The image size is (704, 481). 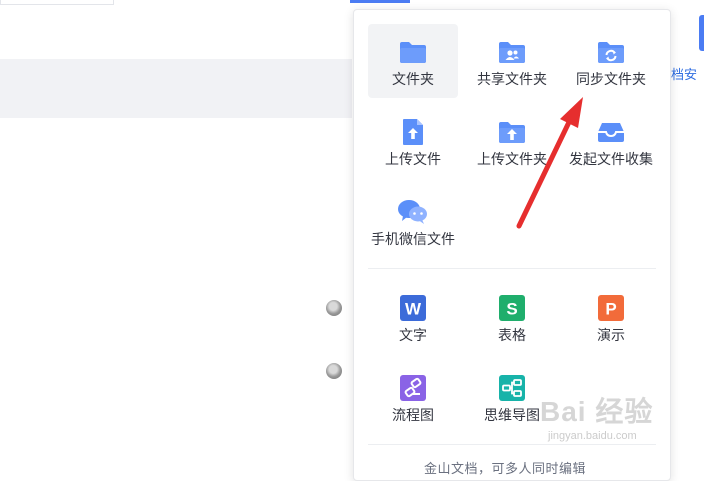 I want to click on menu-item-file-collect: 发起文件收集, so click(x=611, y=141).